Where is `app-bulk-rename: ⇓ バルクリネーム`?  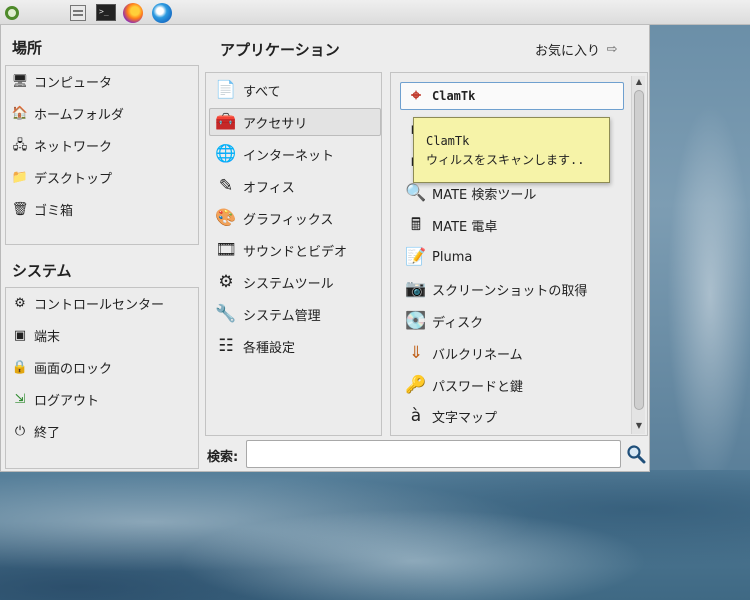 app-bulk-rename: ⇓ バルクリネーム is located at coordinates (511, 353).